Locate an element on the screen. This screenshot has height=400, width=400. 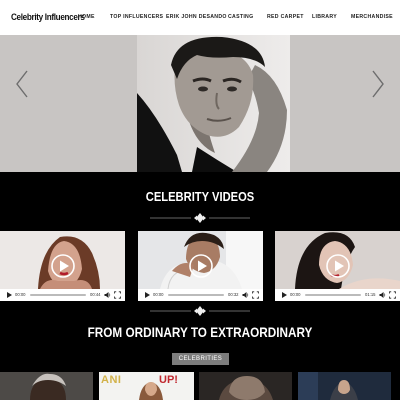
hero-portrait-image is located at coordinates (213, 103).